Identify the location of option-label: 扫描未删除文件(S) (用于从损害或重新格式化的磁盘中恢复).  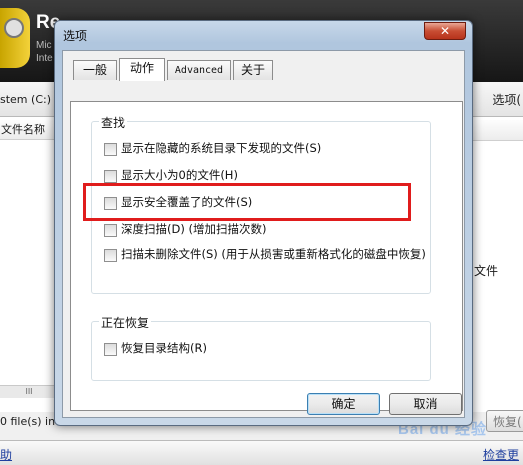
(273, 254).